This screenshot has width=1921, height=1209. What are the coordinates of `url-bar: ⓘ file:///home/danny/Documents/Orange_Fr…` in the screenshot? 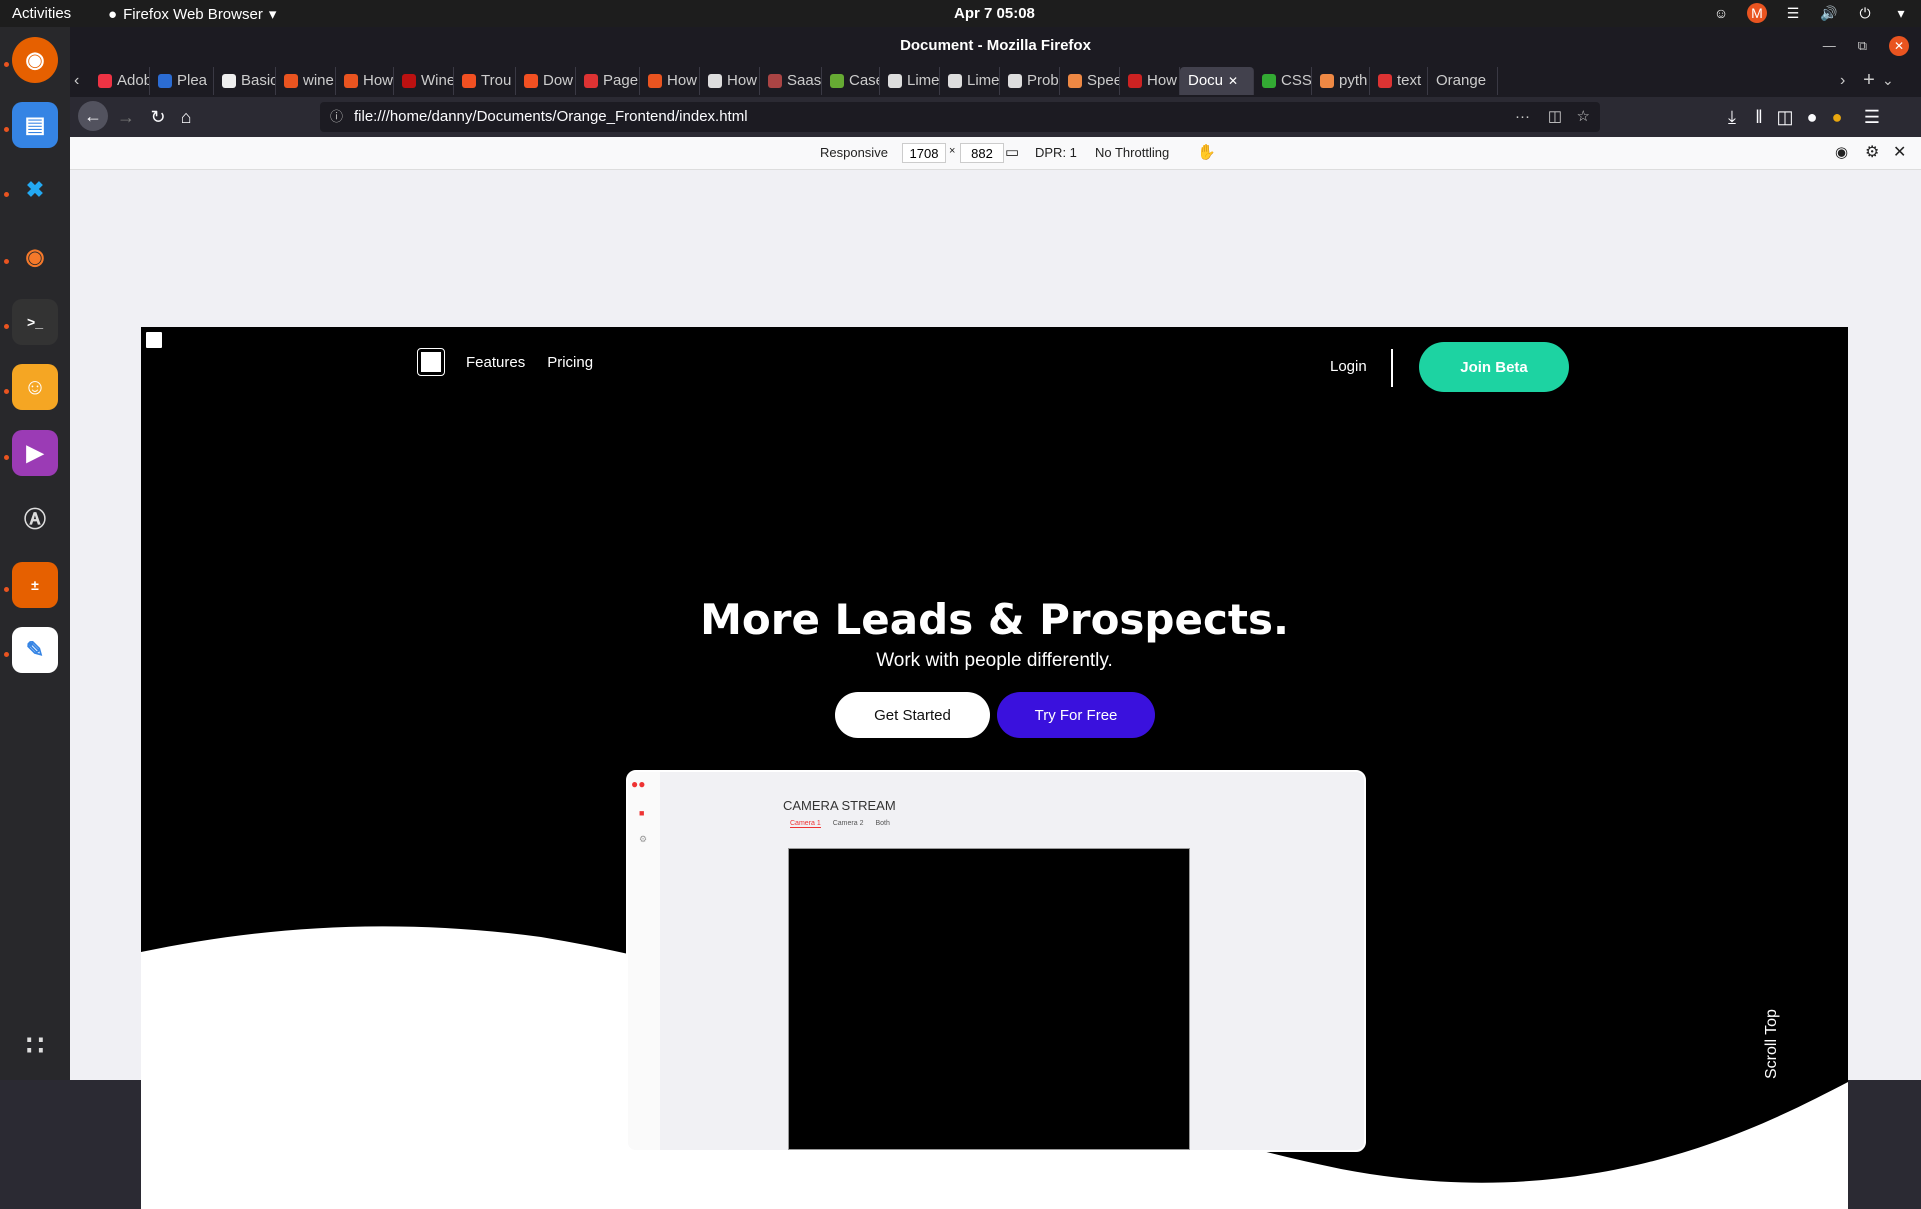 It's located at (960, 117).